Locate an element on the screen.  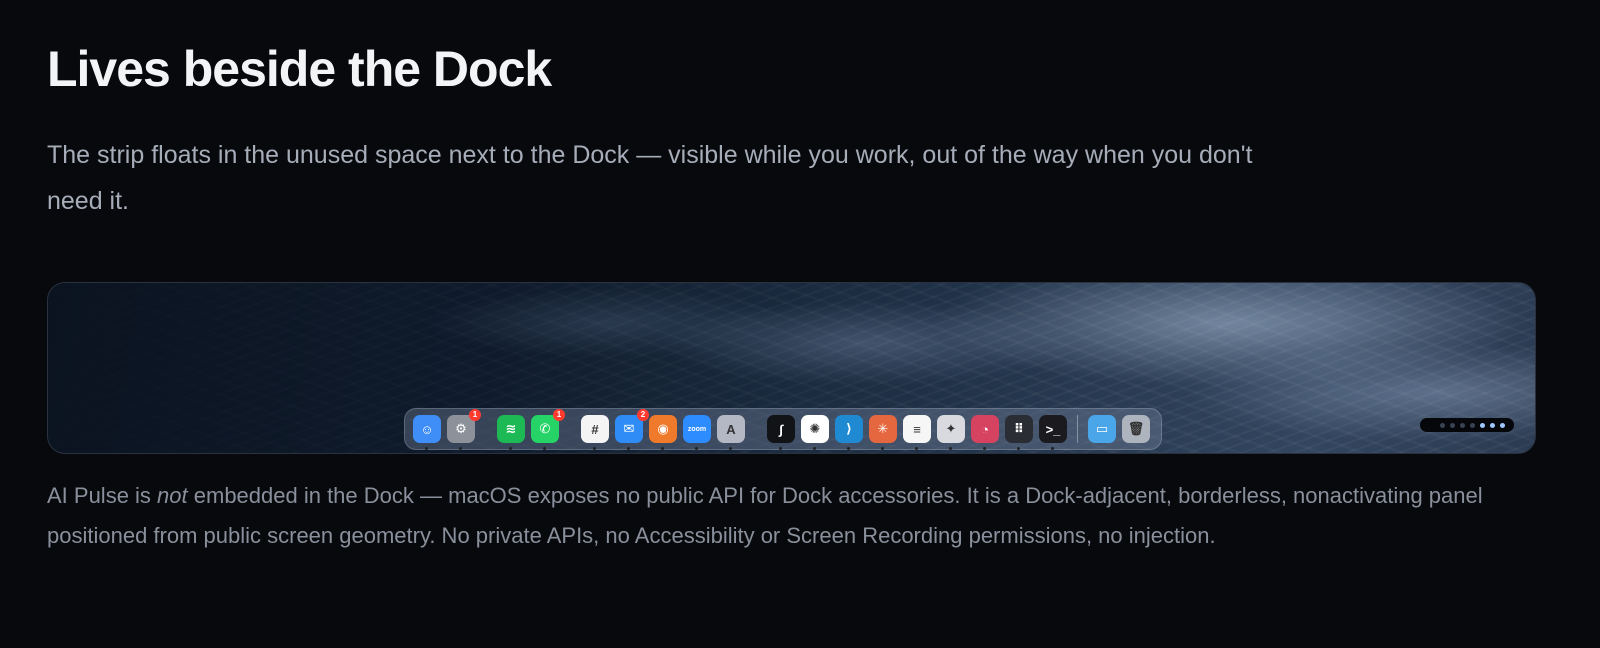
app-glyph: ≡ is located at coordinates (917, 429).